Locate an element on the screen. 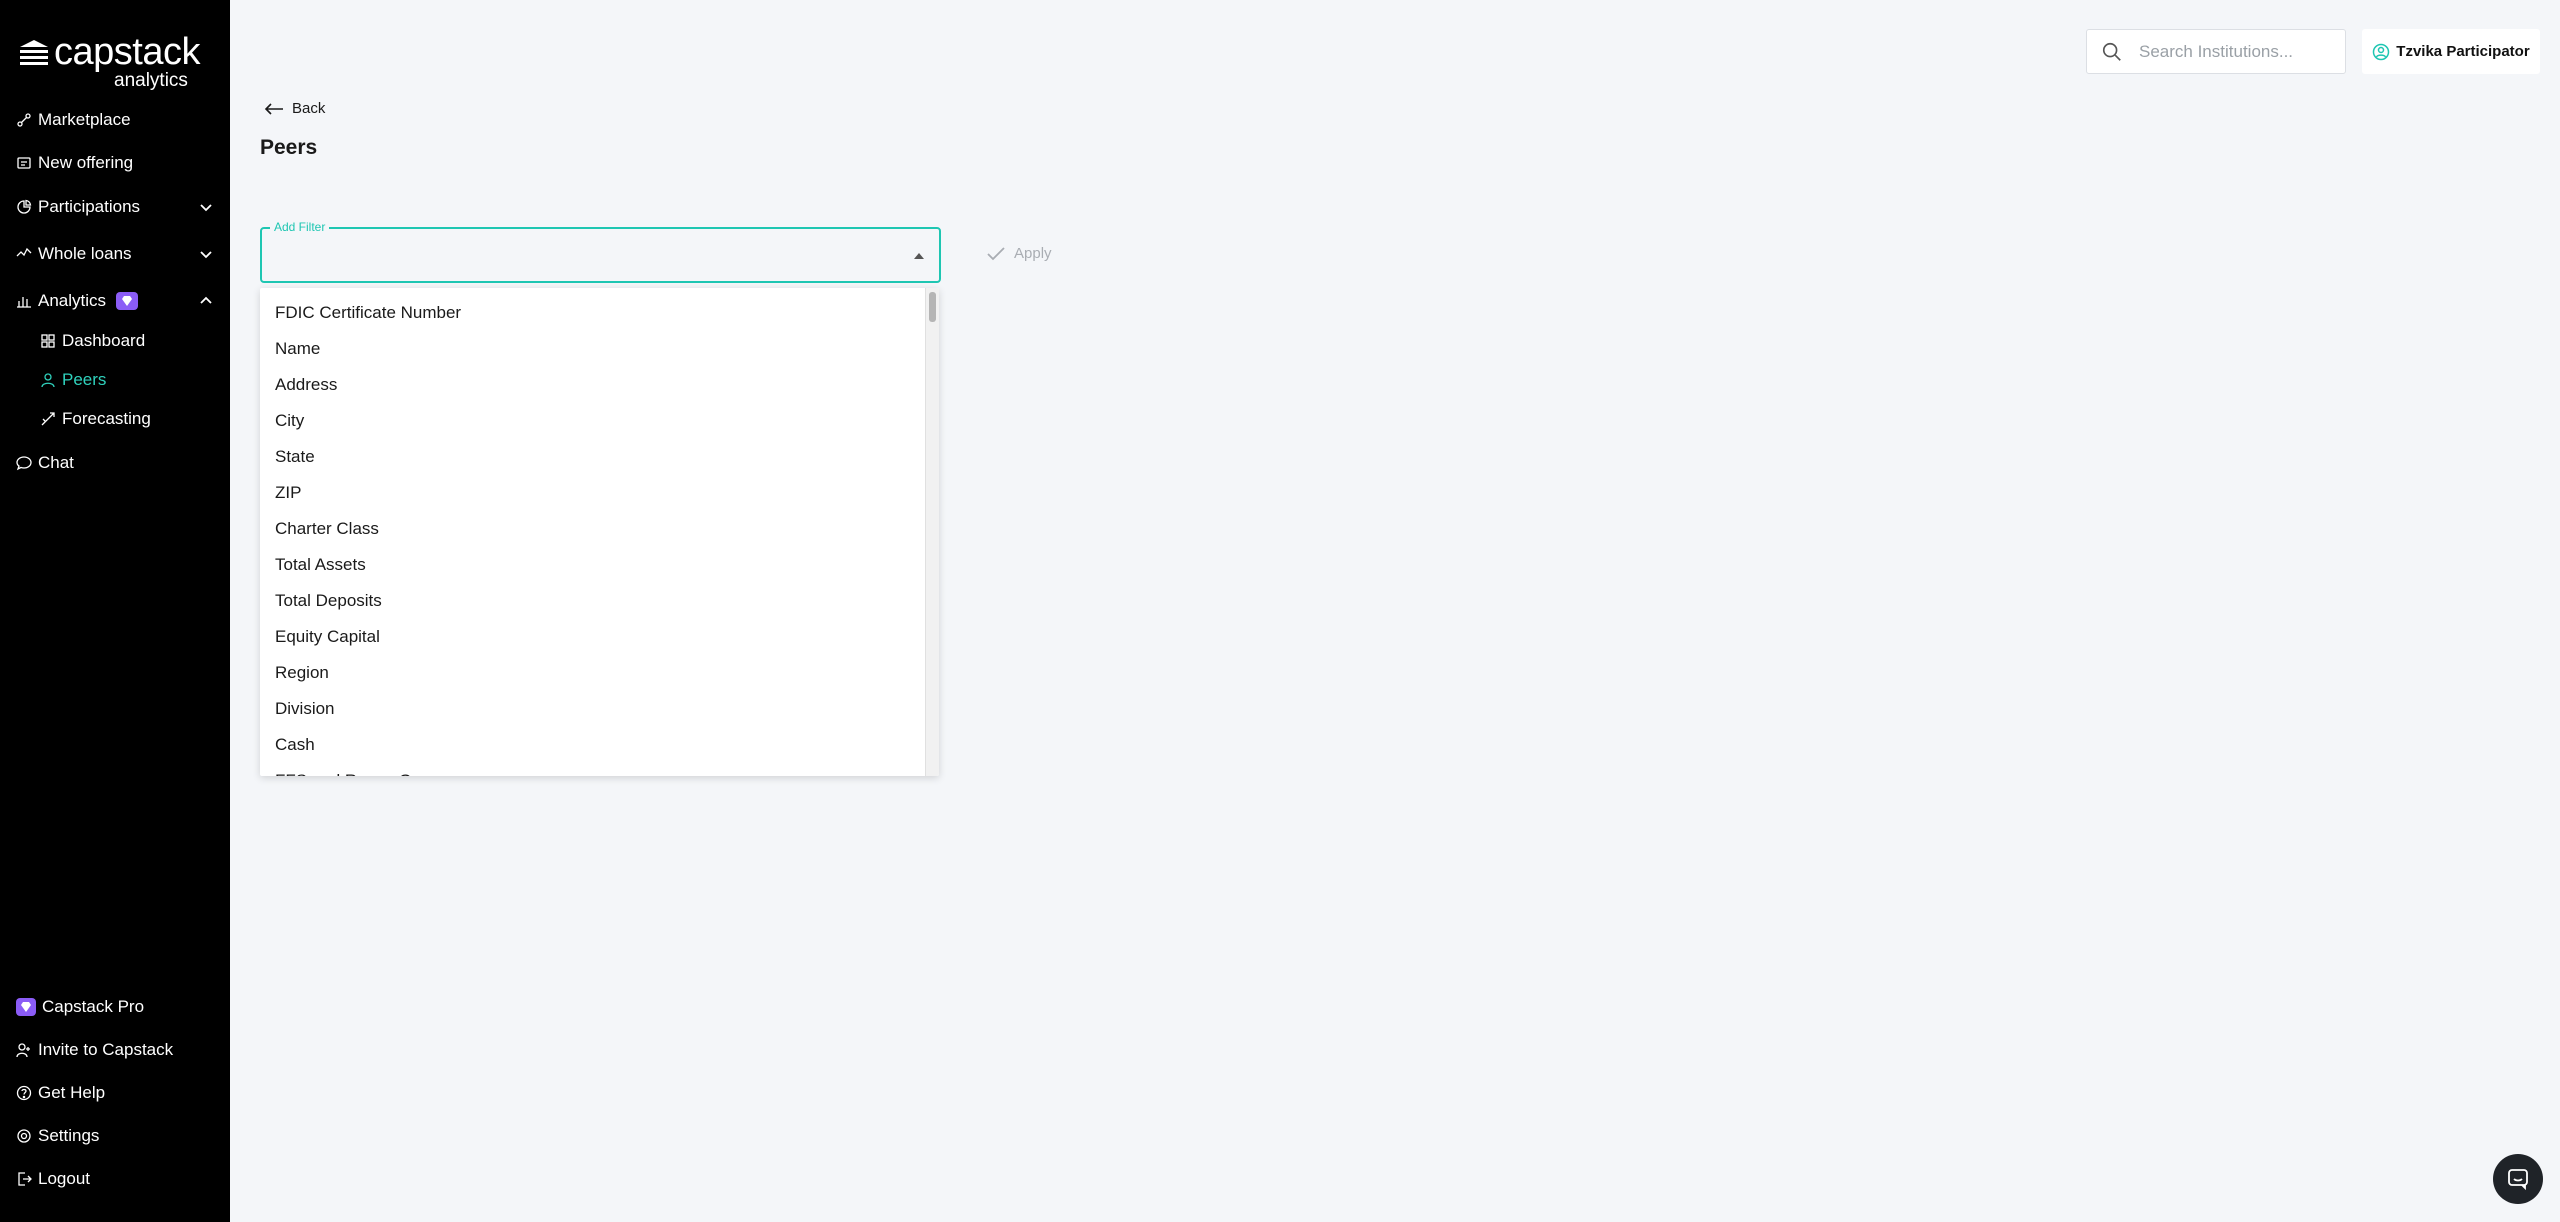 The height and width of the screenshot is (1222, 2560). chat-icon is located at coordinates (24, 463).